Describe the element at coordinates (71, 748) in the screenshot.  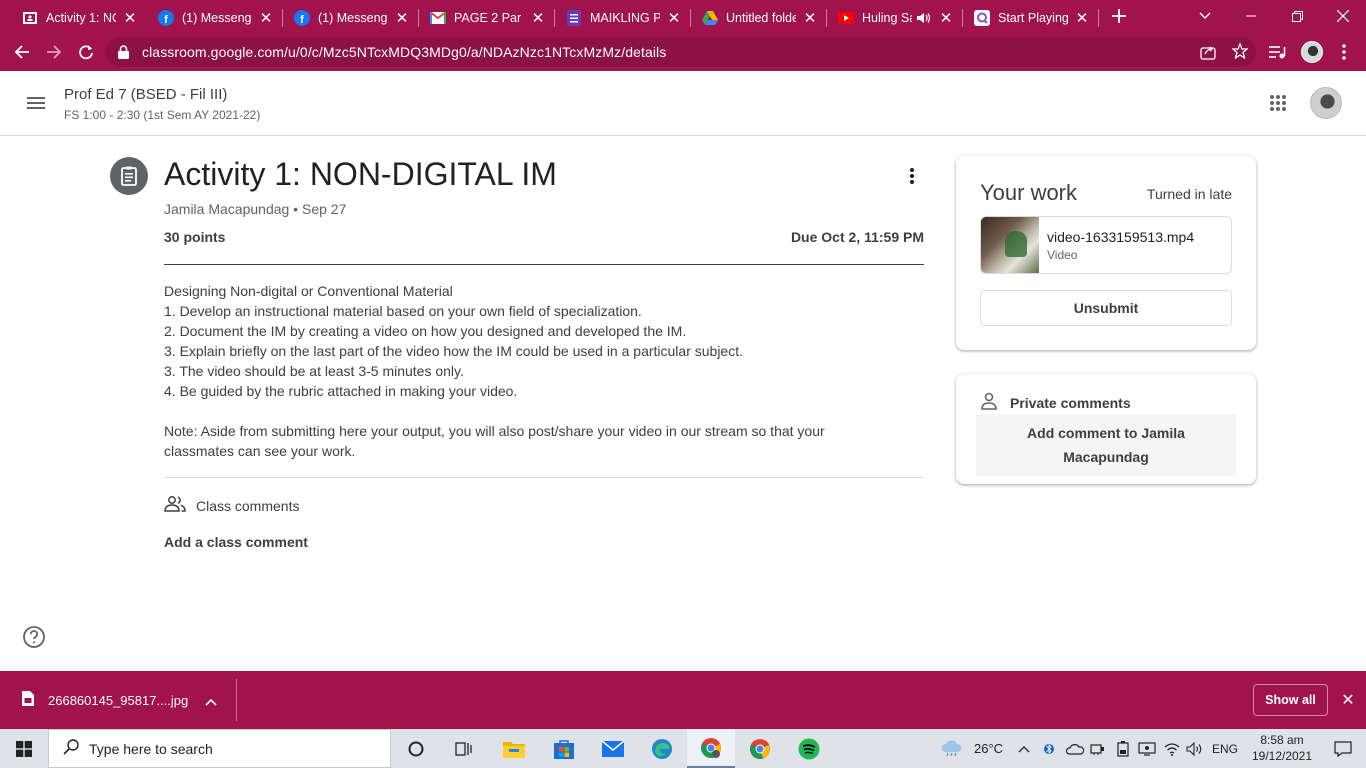
I see `search-icon` at that location.